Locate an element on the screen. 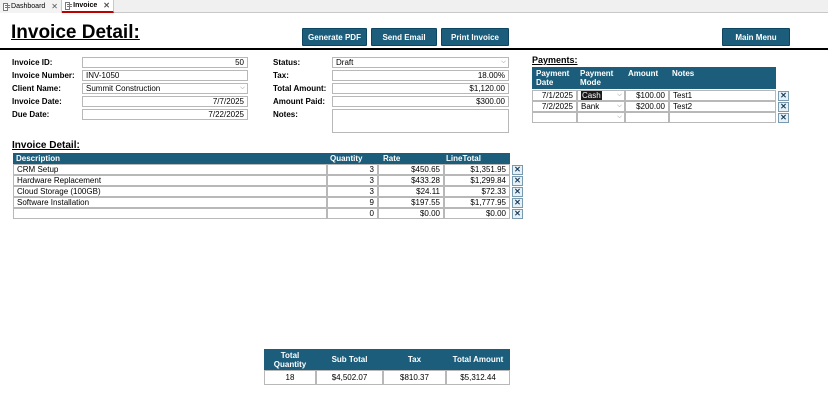  tax-label: Tax: is located at coordinates (281, 75).